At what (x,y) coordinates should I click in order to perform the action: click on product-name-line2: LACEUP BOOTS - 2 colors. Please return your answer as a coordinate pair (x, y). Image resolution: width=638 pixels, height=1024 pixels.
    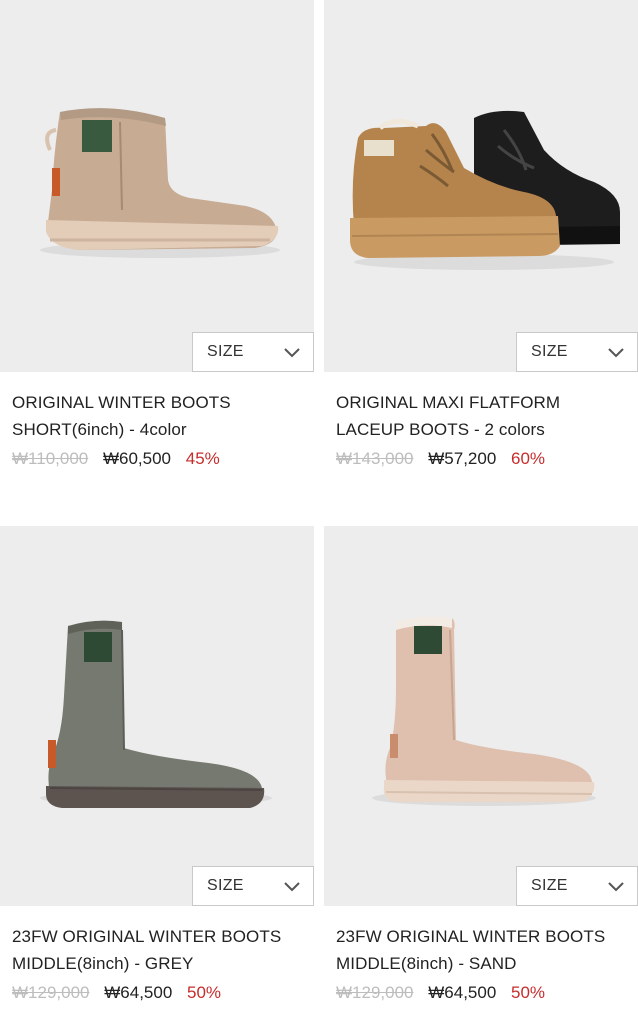
    Looking at the image, I should click on (487, 429).